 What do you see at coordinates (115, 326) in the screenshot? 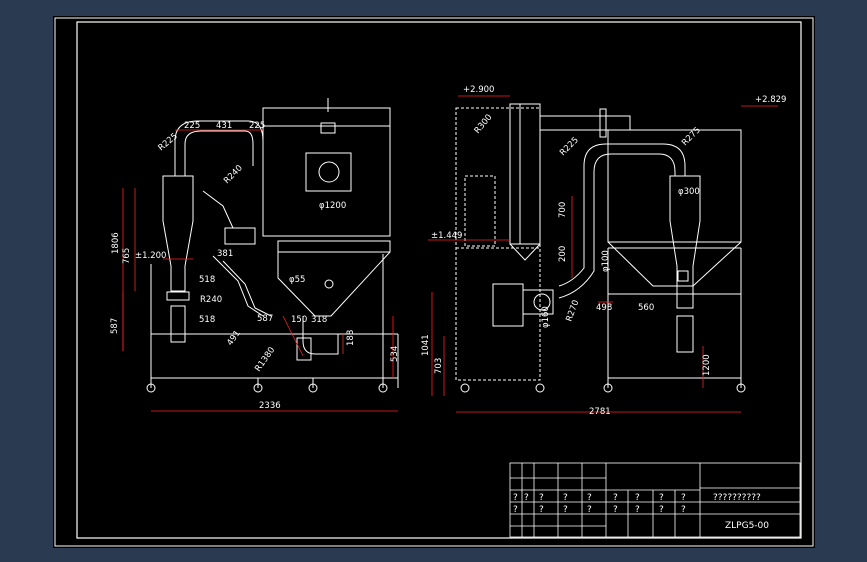
I see `dim-587: 587` at bounding box center [115, 326].